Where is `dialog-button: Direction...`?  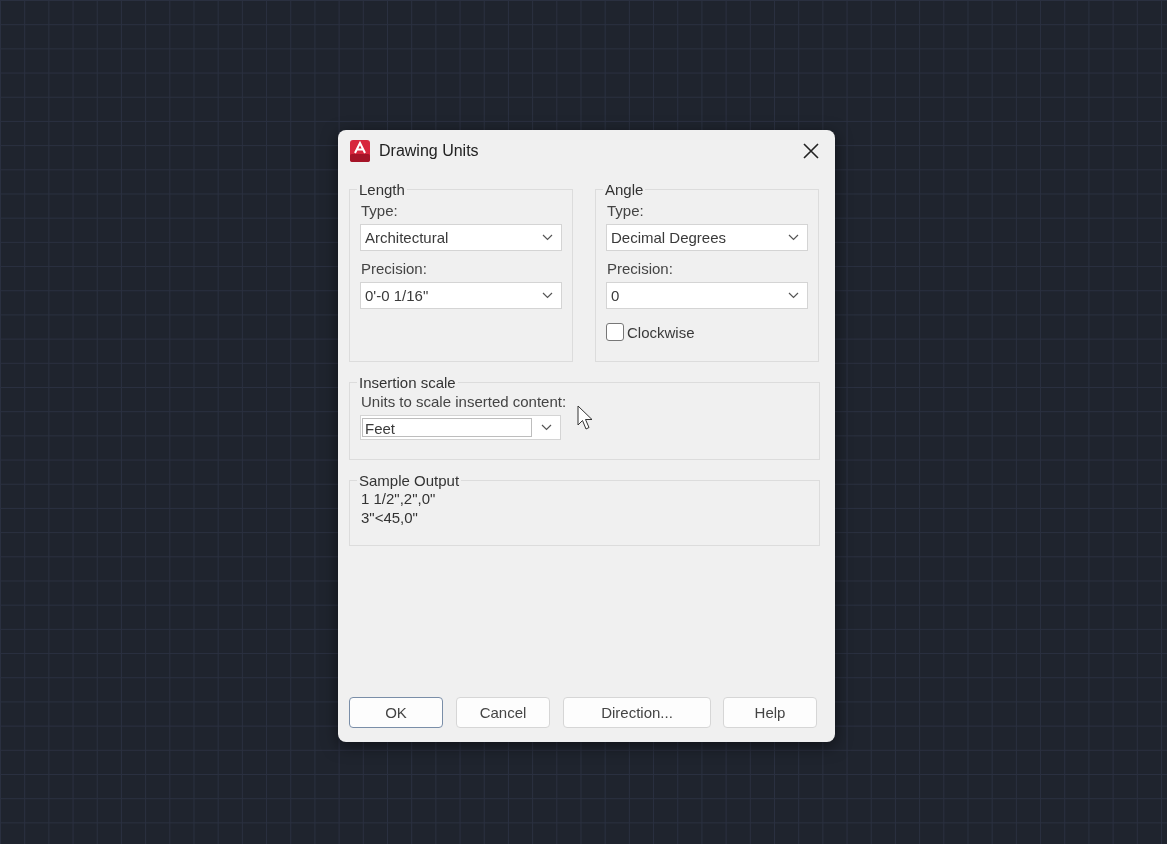
dialog-button: Direction... is located at coordinates (637, 712).